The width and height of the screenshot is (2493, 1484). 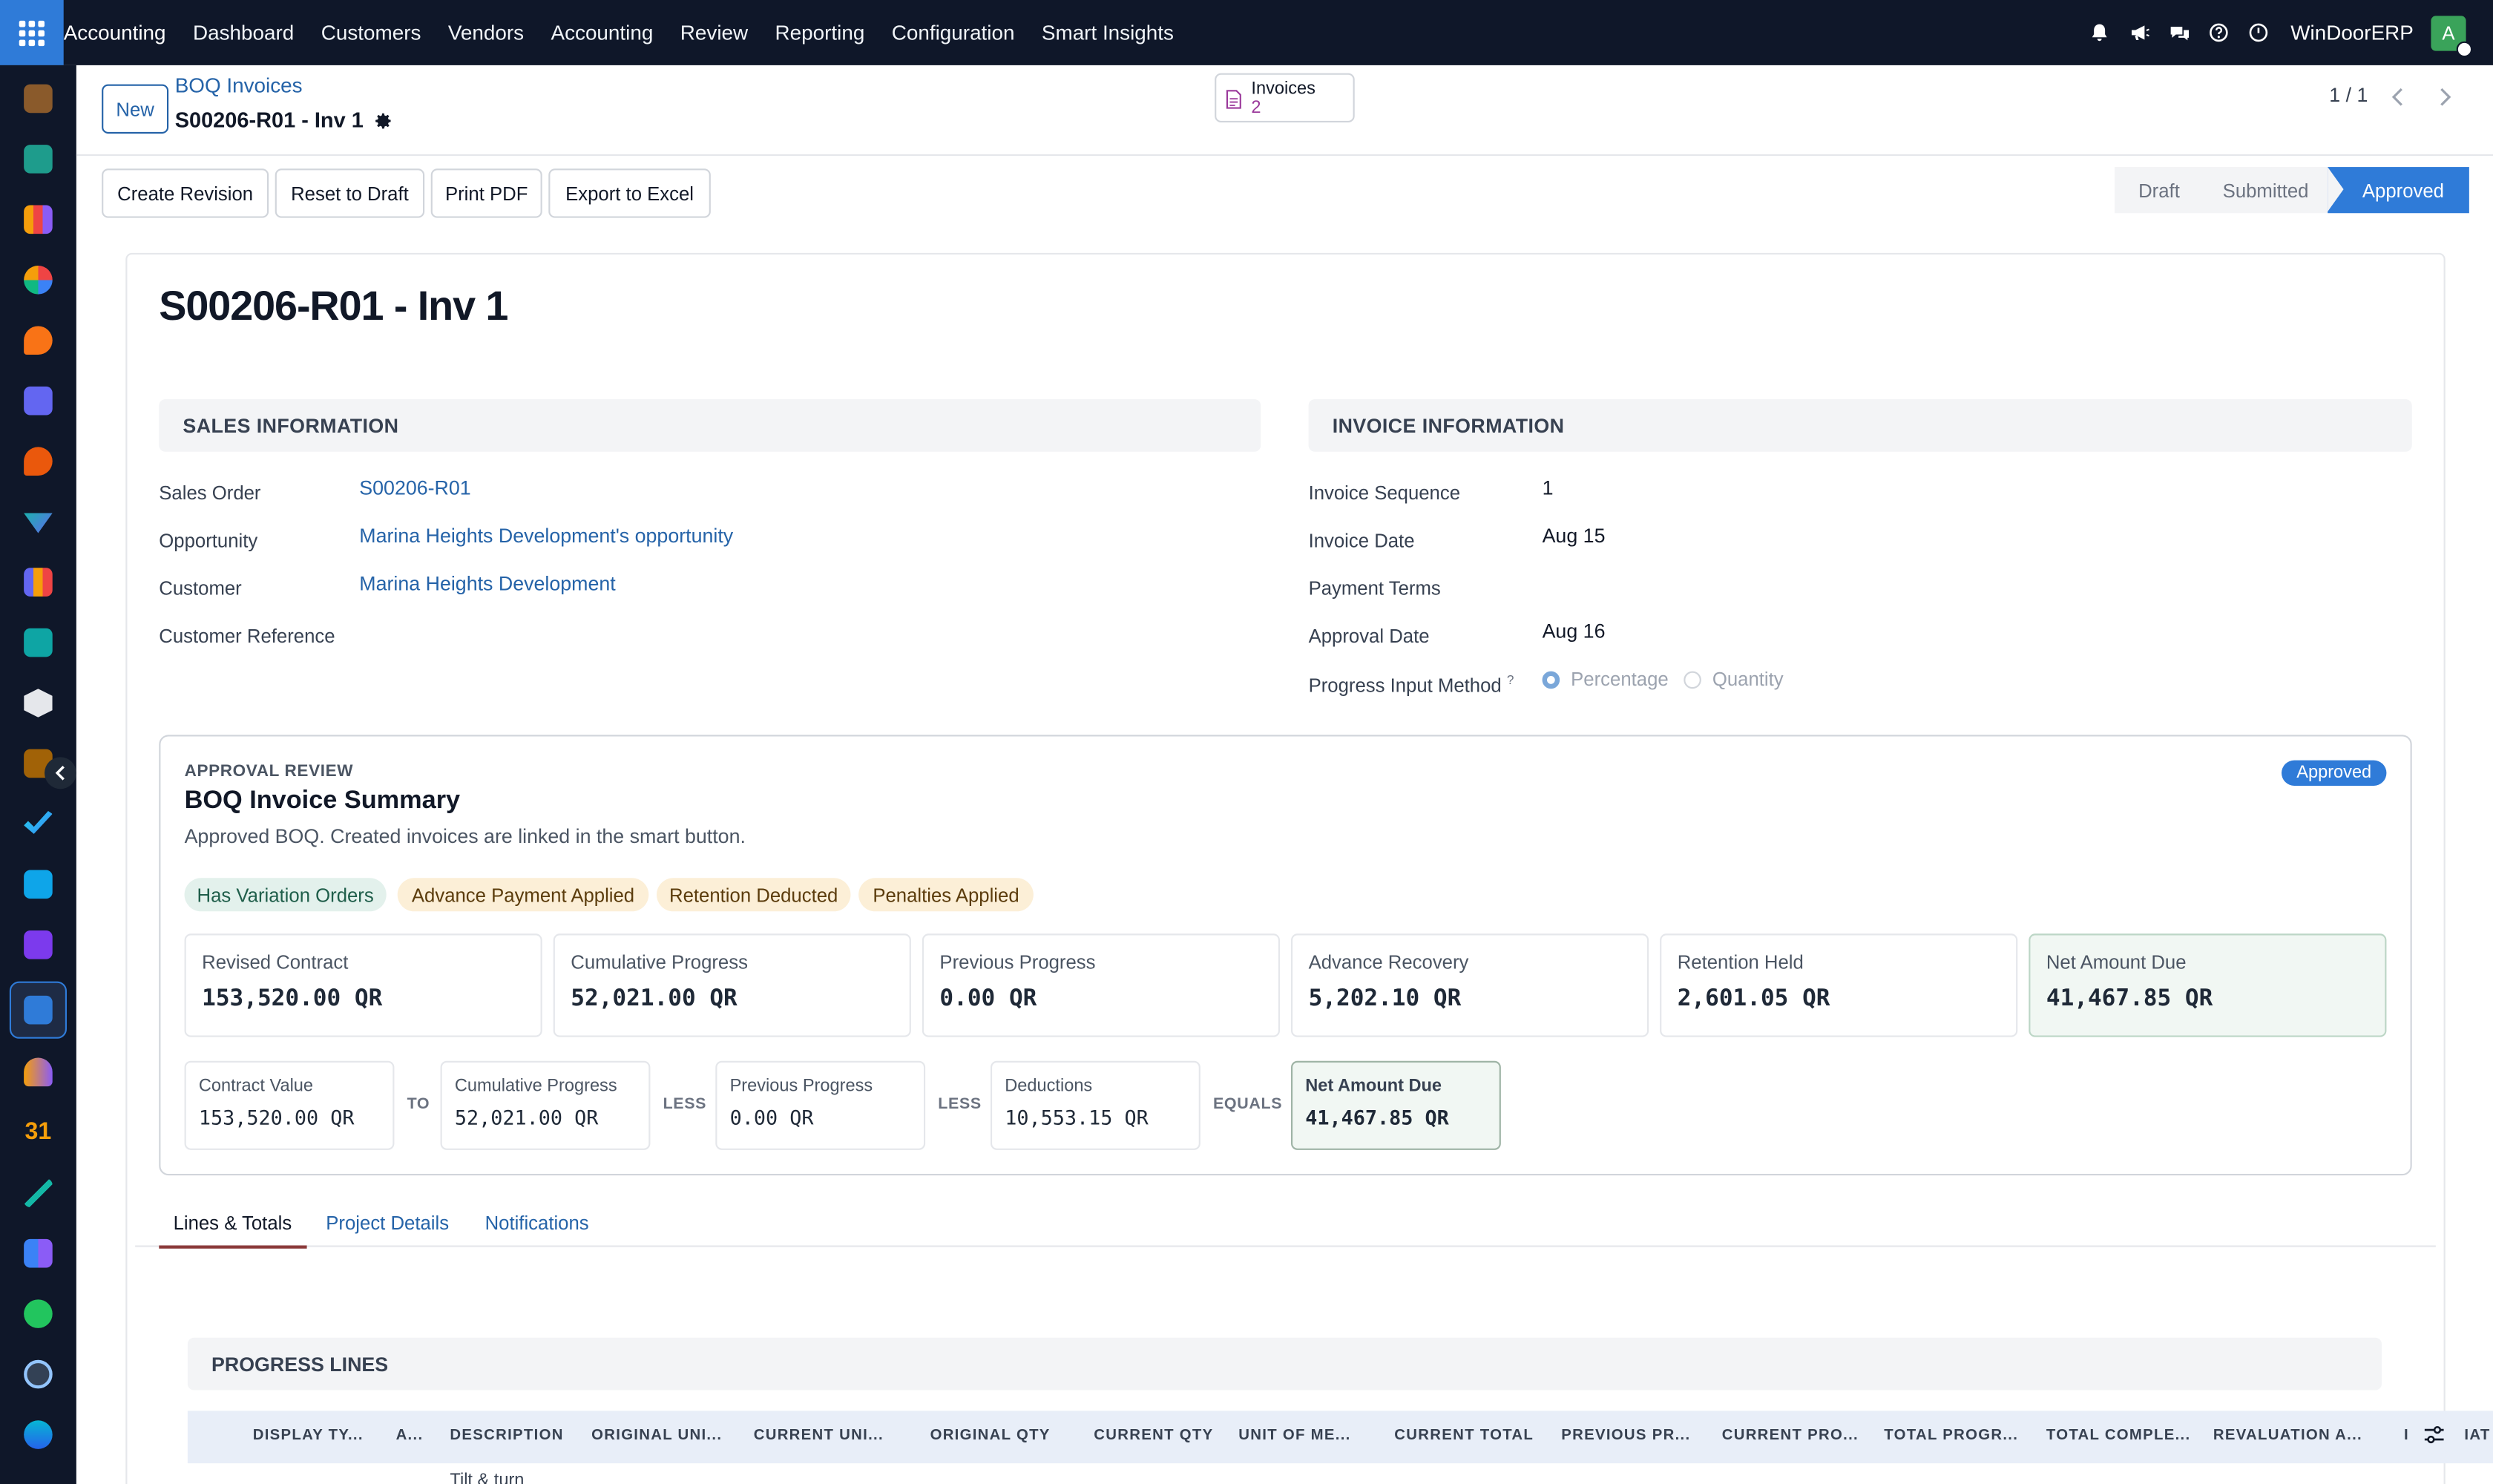 What do you see at coordinates (38, 1313) in the screenshot?
I see `whatsapp-app-icon` at bounding box center [38, 1313].